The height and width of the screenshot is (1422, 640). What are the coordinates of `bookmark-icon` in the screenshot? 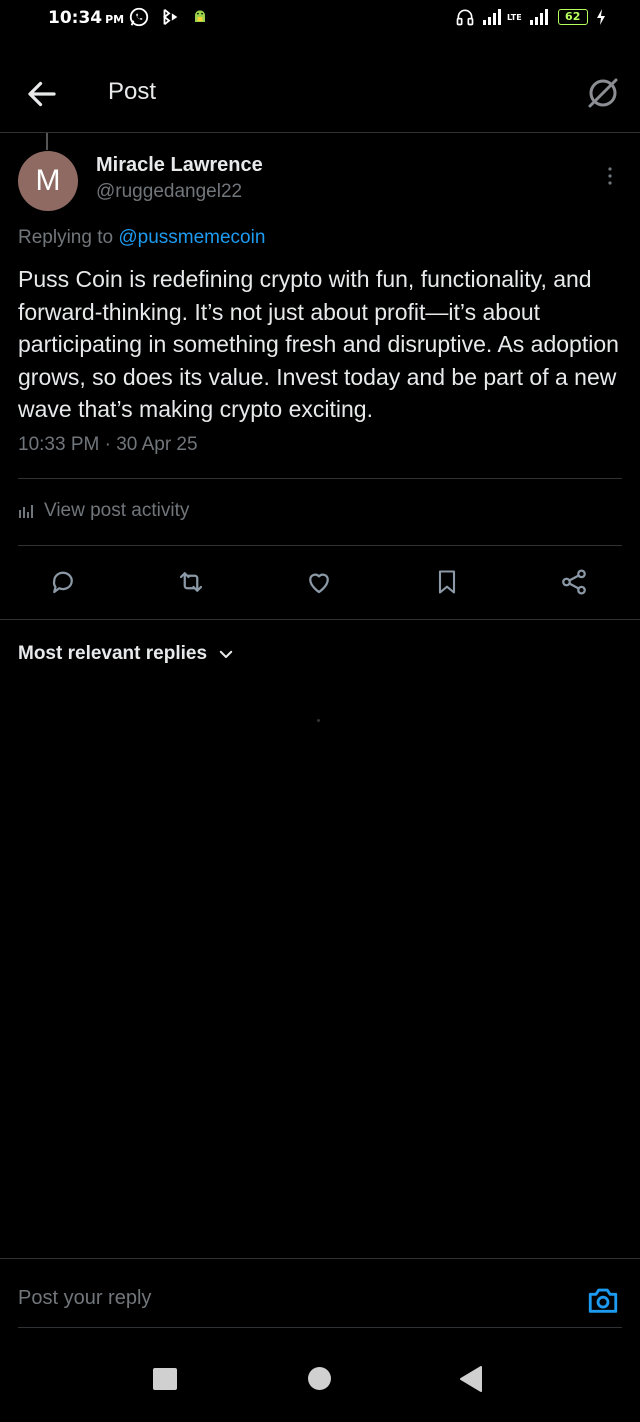 It's located at (447, 582).